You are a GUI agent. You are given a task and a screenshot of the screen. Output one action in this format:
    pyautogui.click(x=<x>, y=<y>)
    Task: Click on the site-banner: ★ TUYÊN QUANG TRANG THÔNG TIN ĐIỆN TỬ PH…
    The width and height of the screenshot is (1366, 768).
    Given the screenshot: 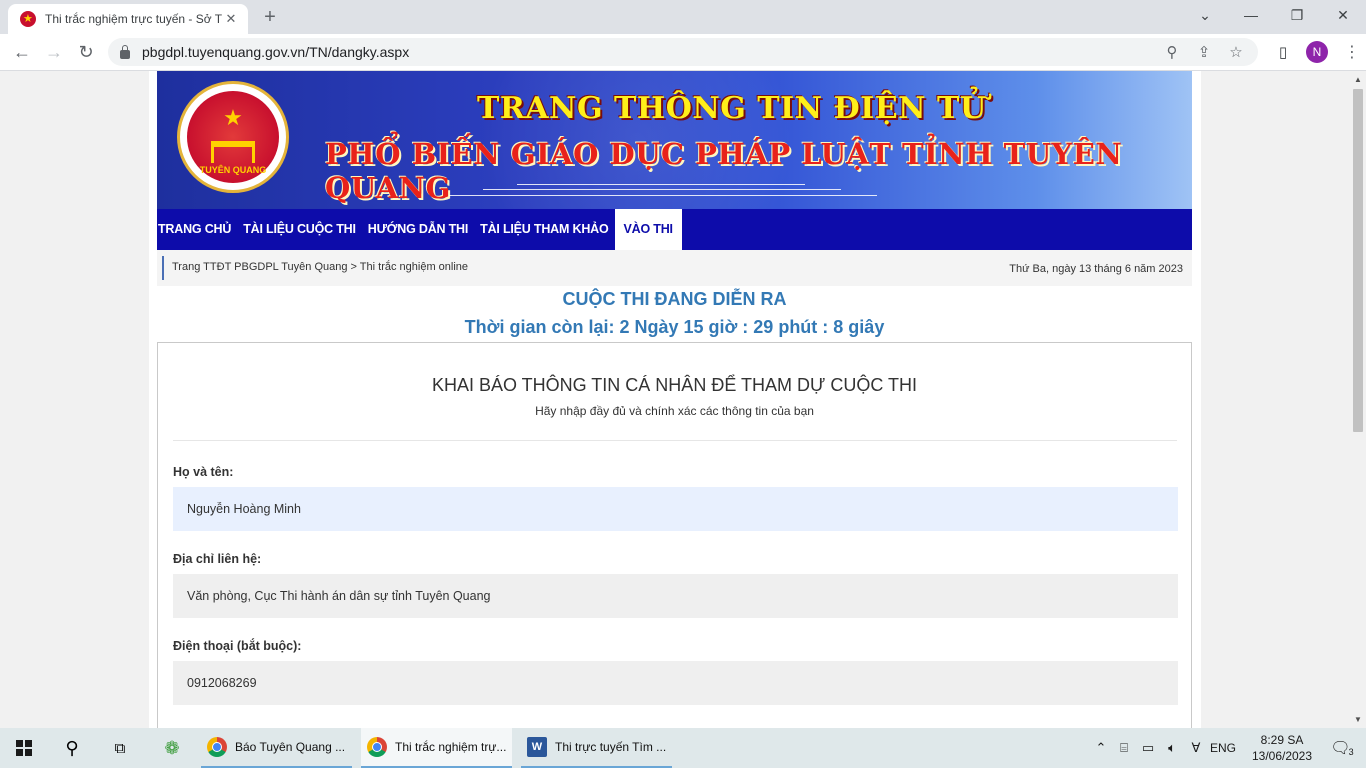 What is the action you would take?
    pyautogui.click(x=674, y=140)
    